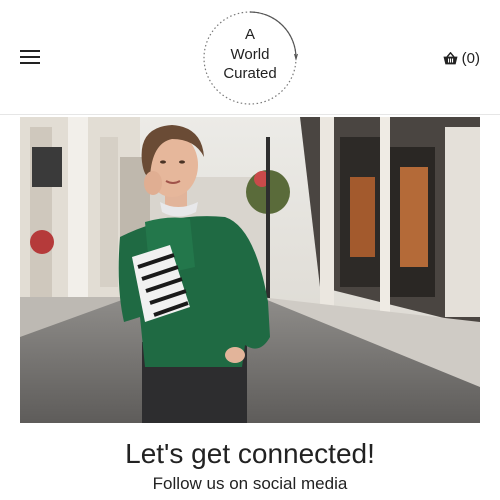  Describe the element at coordinates (250, 483) in the screenshot. I see `connect-subheading: Follow us on social media` at that location.